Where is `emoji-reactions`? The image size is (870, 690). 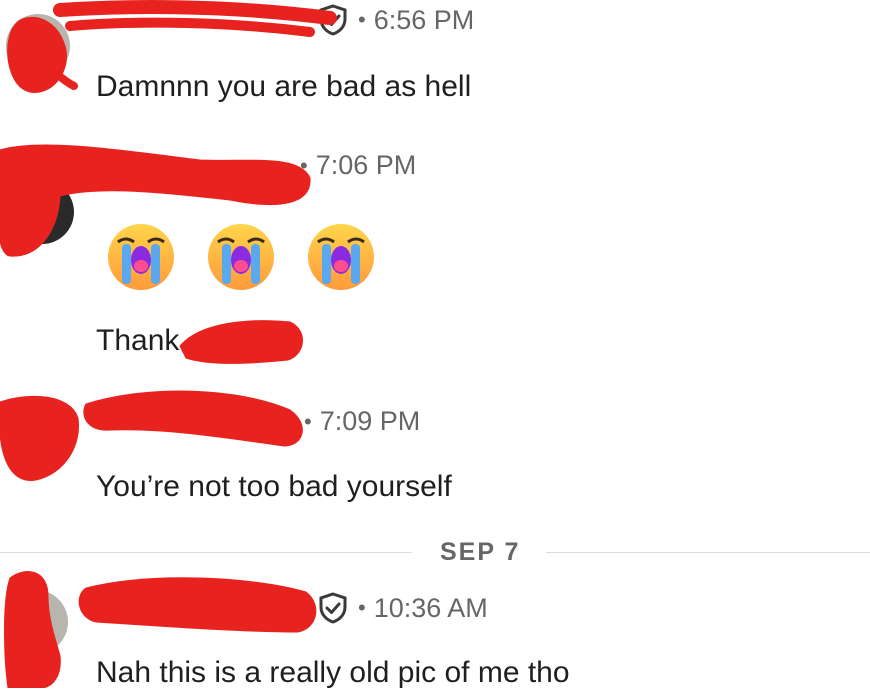
emoji-reactions is located at coordinates (241, 257).